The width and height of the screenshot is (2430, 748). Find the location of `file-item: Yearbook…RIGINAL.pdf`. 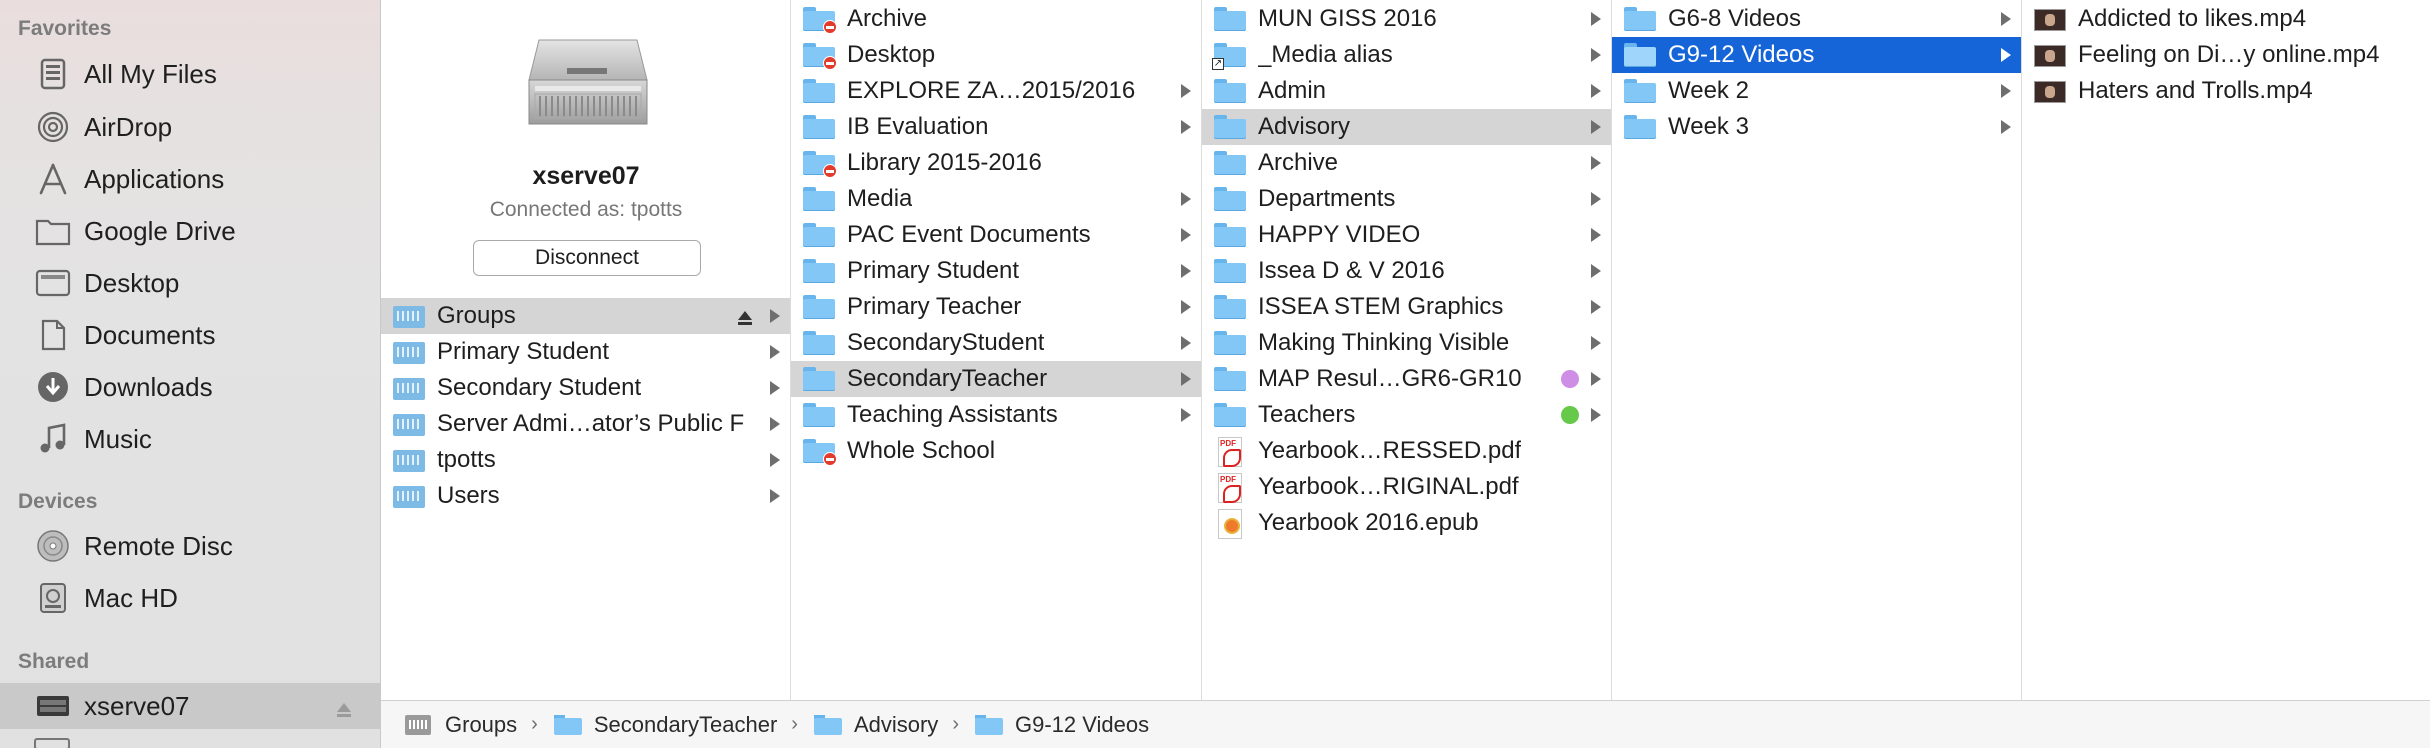

file-item: Yearbook…RIGINAL.pdf is located at coordinates (1406, 487).